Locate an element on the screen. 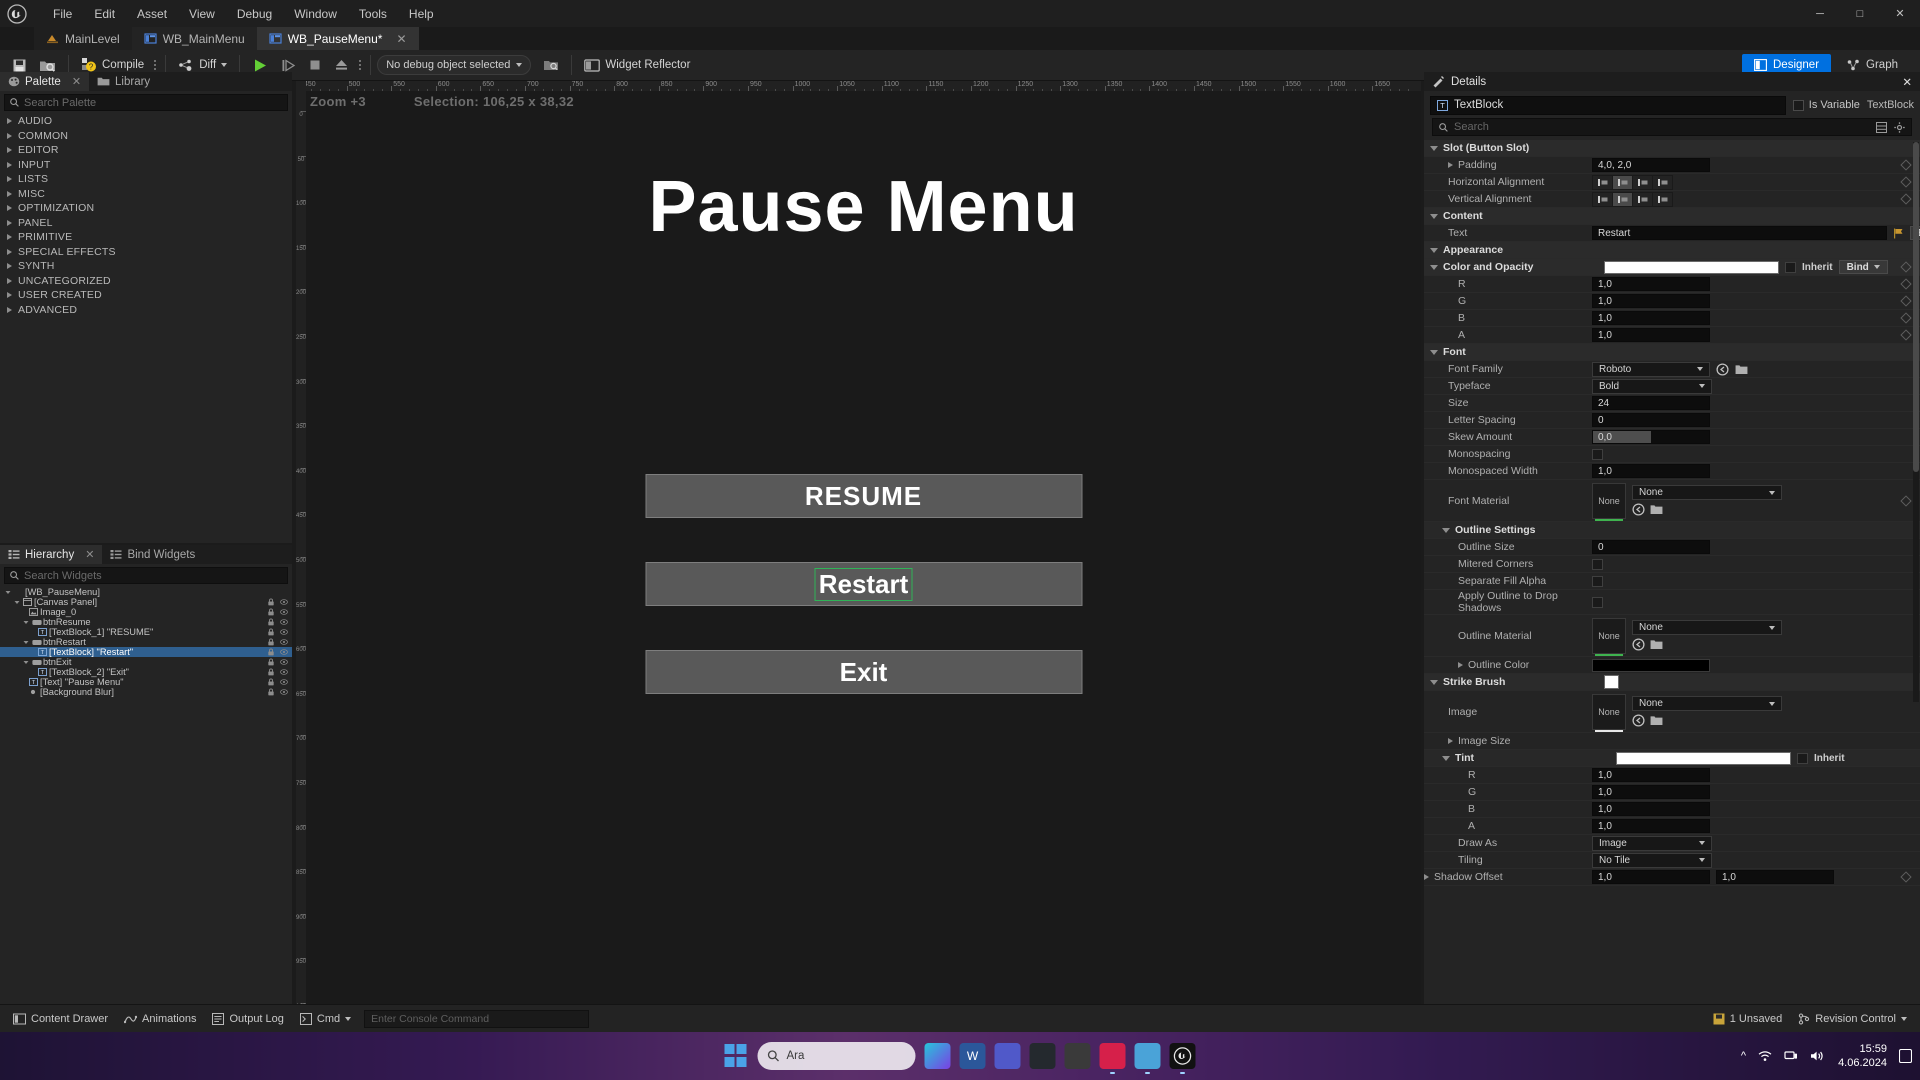 This screenshot has height=1080, width=1920. taskbar-clock: 15:59 4.06.2024 is located at coordinates (1862, 1056).